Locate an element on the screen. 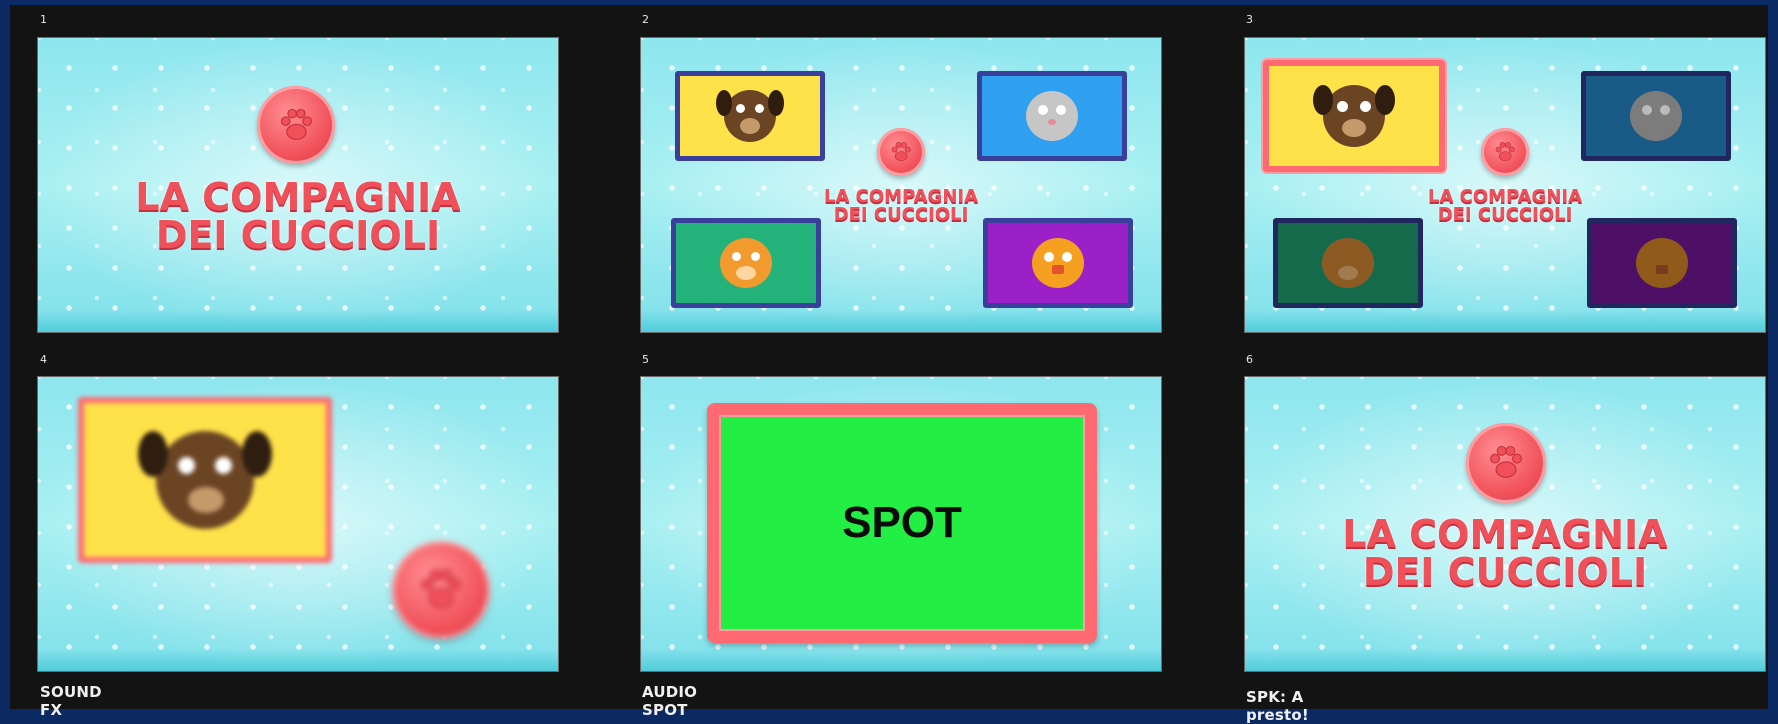 The width and height of the screenshot is (1778, 724). frame-thumbnail-6: LA COMPAGNIA DEI CUCCIOLI is located at coordinates (1505, 524).